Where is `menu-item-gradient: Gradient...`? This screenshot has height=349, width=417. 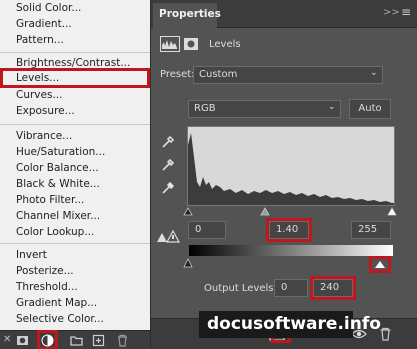
menu-item-gradient: Gradient... is located at coordinates (44, 24).